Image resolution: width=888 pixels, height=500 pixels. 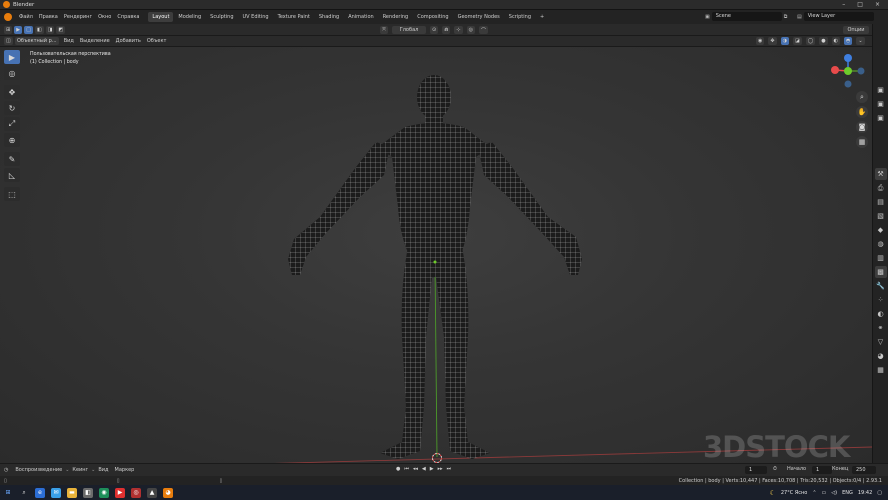 What do you see at coordinates (189, 17) in the screenshot?
I see `tab-modeling: Modeling` at bounding box center [189, 17].